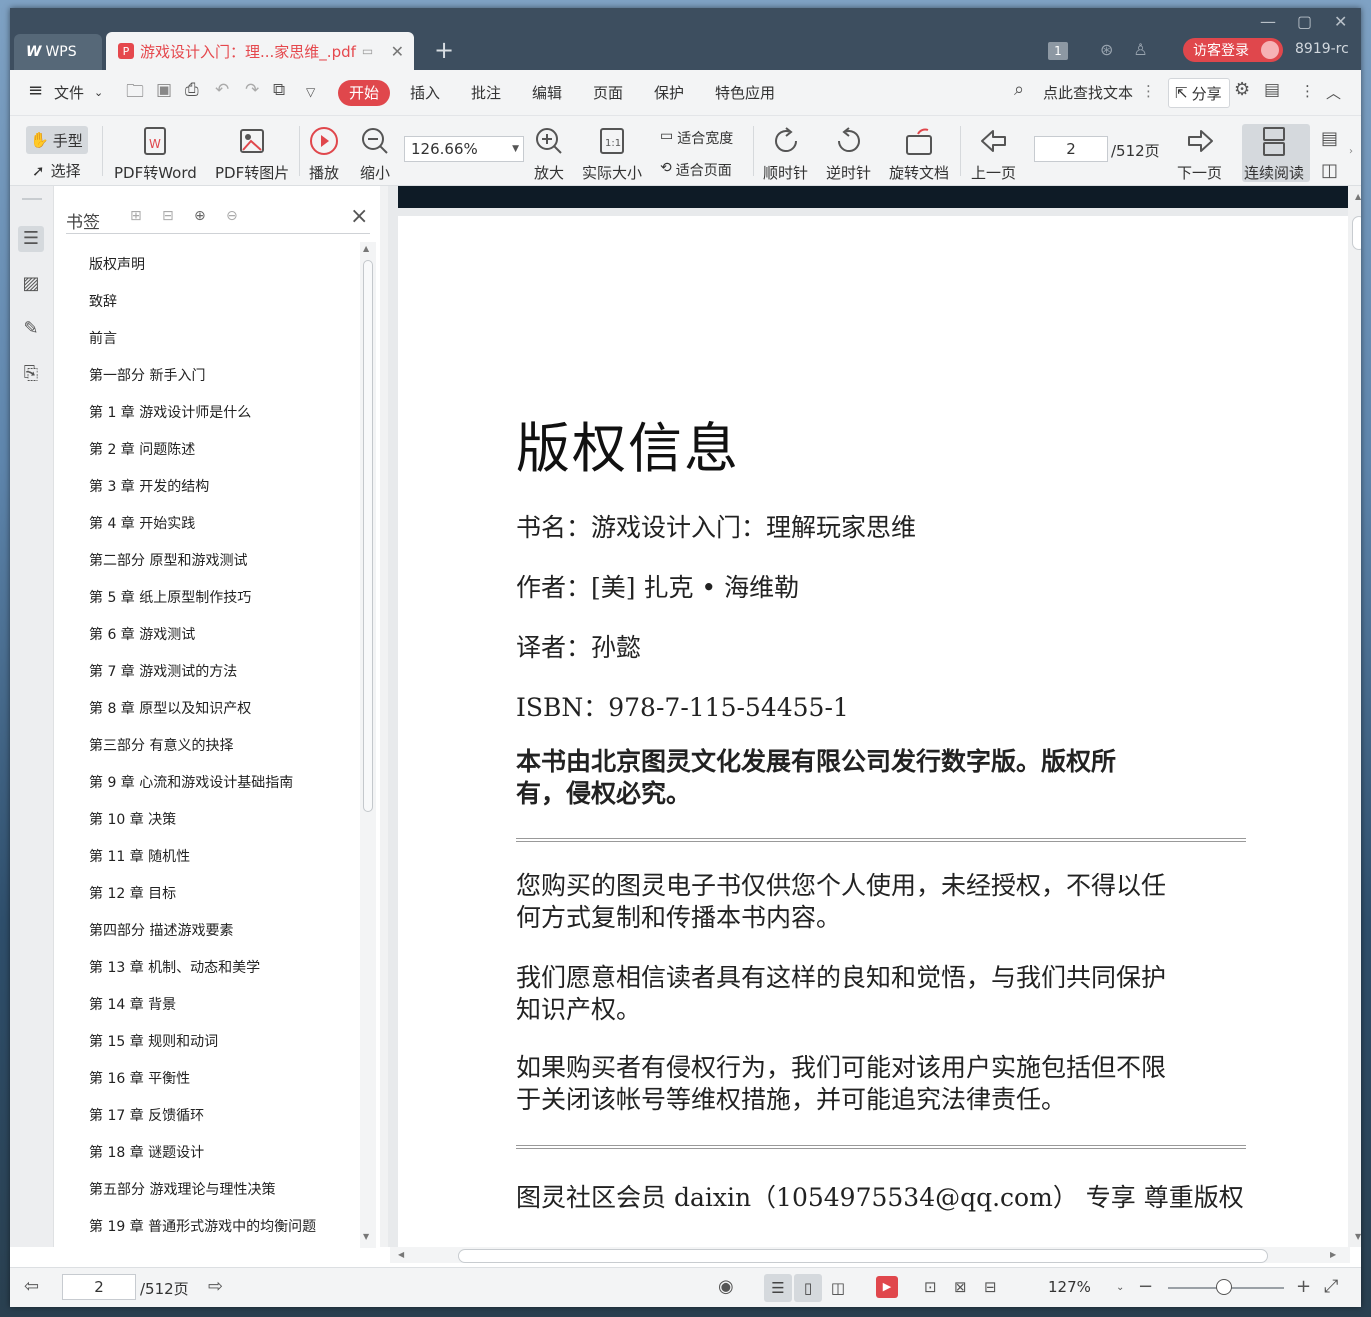 Image resolution: width=1371 pixels, height=1317 pixels. What do you see at coordinates (1019, 89) in the screenshot?
I see `search-icon: ⌕` at bounding box center [1019, 89].